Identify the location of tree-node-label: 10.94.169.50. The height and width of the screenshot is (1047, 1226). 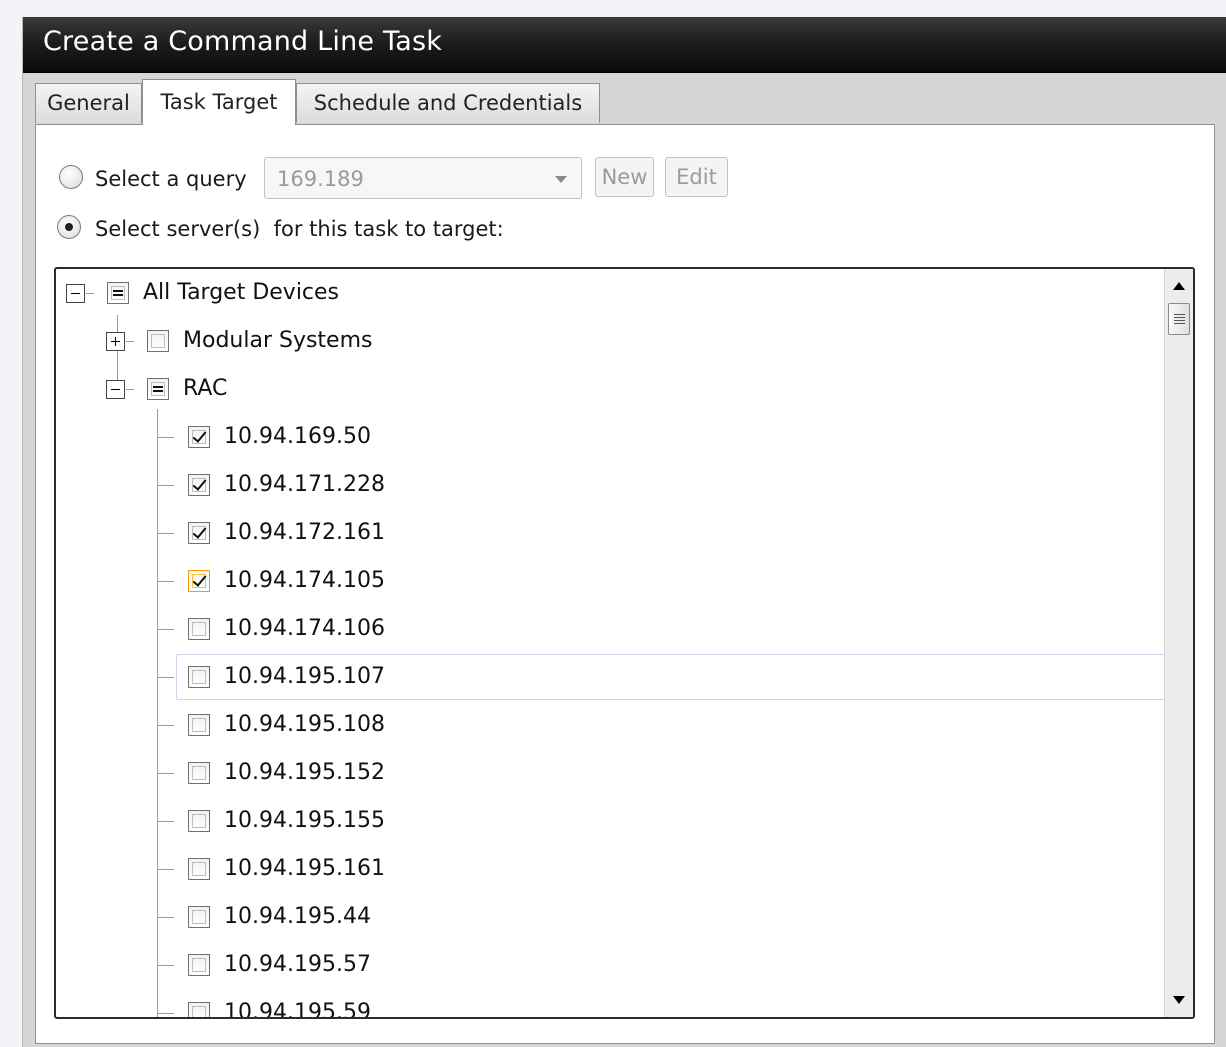
(297, 436).